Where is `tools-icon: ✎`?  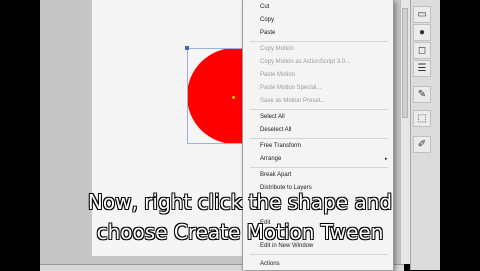
tools-icon: ✎ is located at coordinates (422, 94).